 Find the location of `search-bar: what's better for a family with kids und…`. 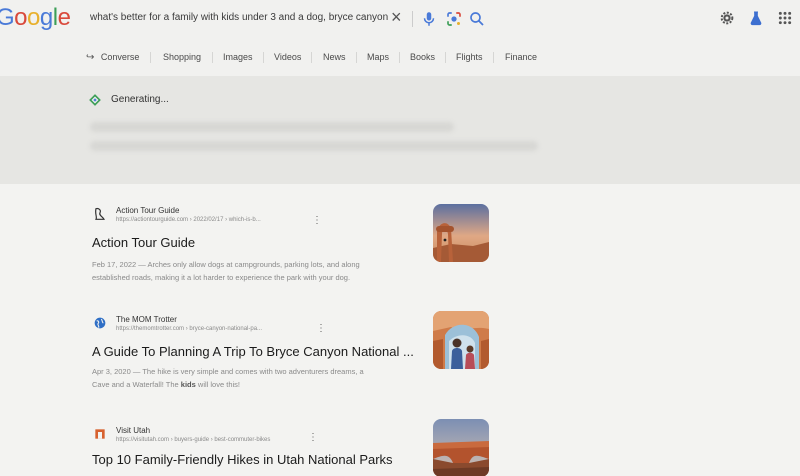

search-bar: what's better for a family with kids und… is located at coordinates (288, 19).